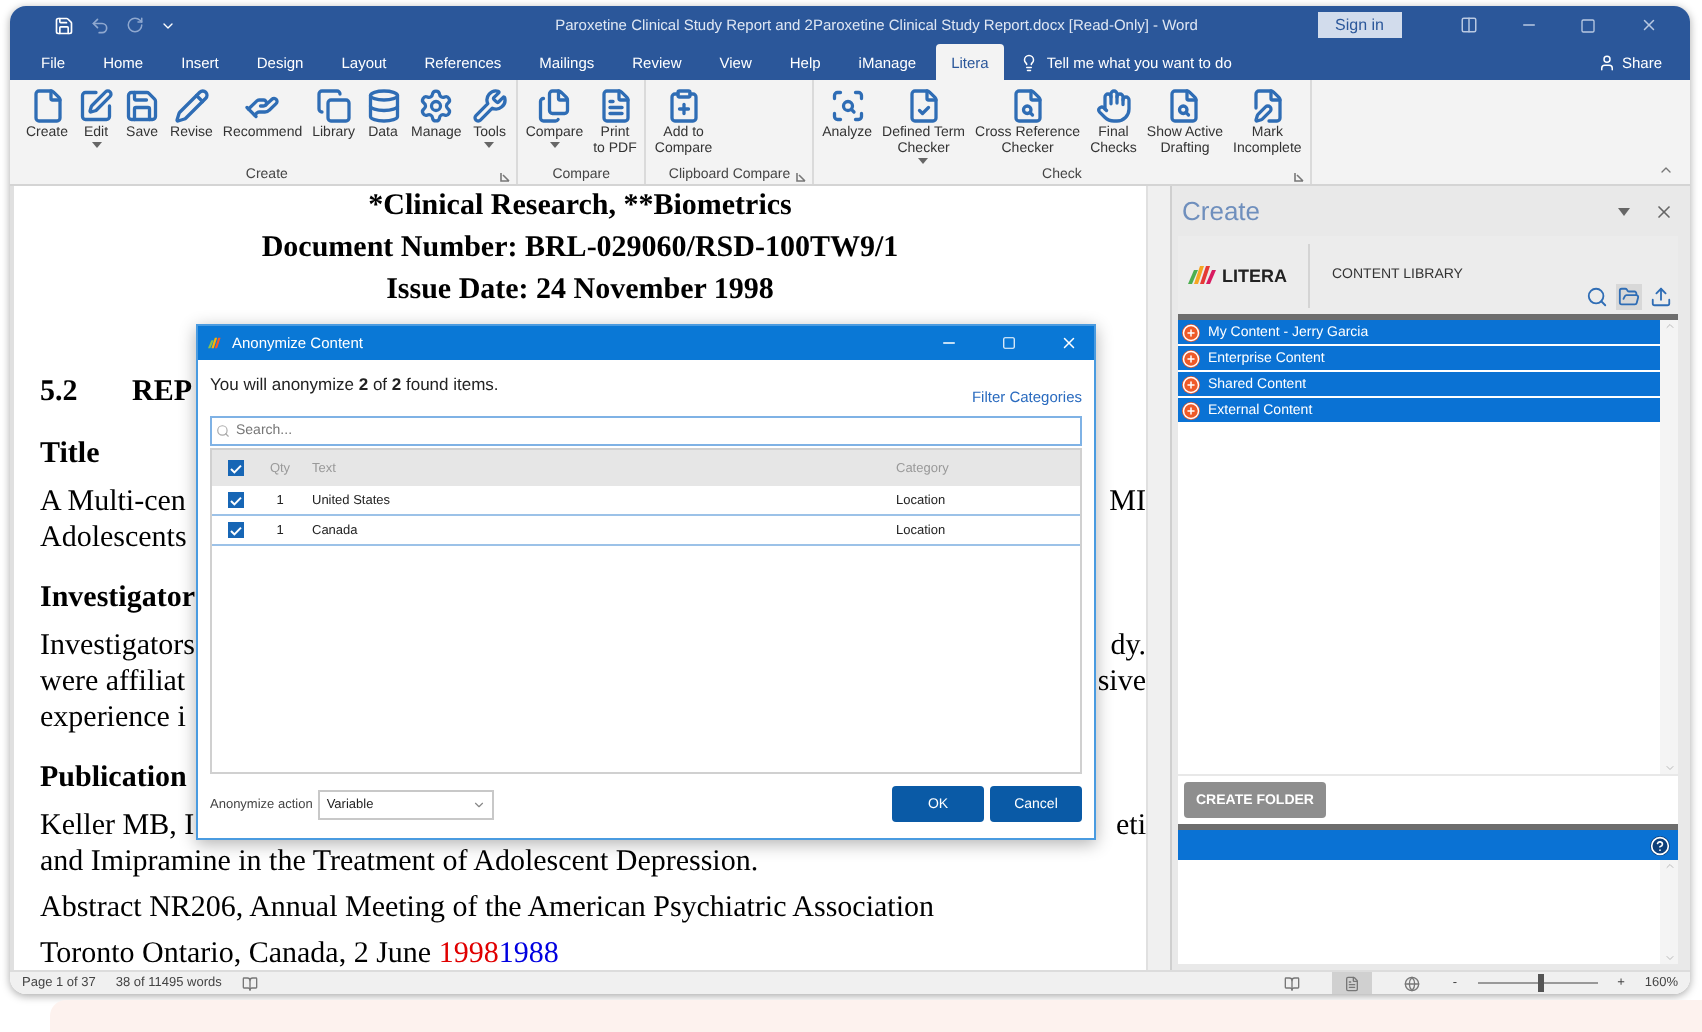 The image size is (1702, 1032). I want to click on pencil-icon, so click(191, 106).